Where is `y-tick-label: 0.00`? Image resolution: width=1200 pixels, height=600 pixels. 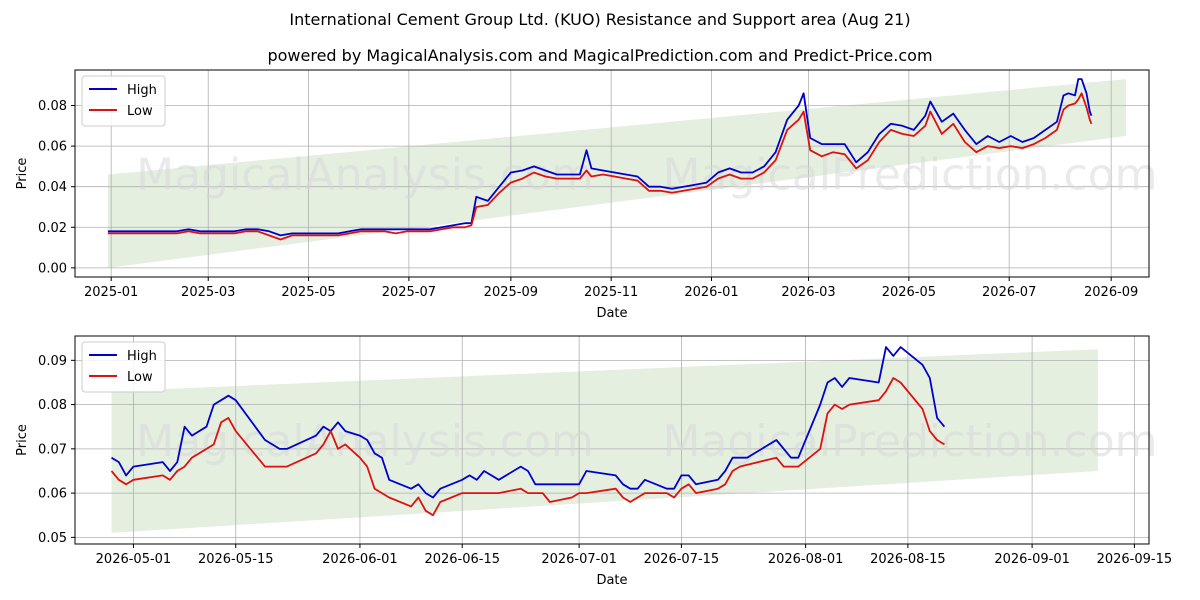
y-tick-label: 0.00 is located at coordinates (52, 268).